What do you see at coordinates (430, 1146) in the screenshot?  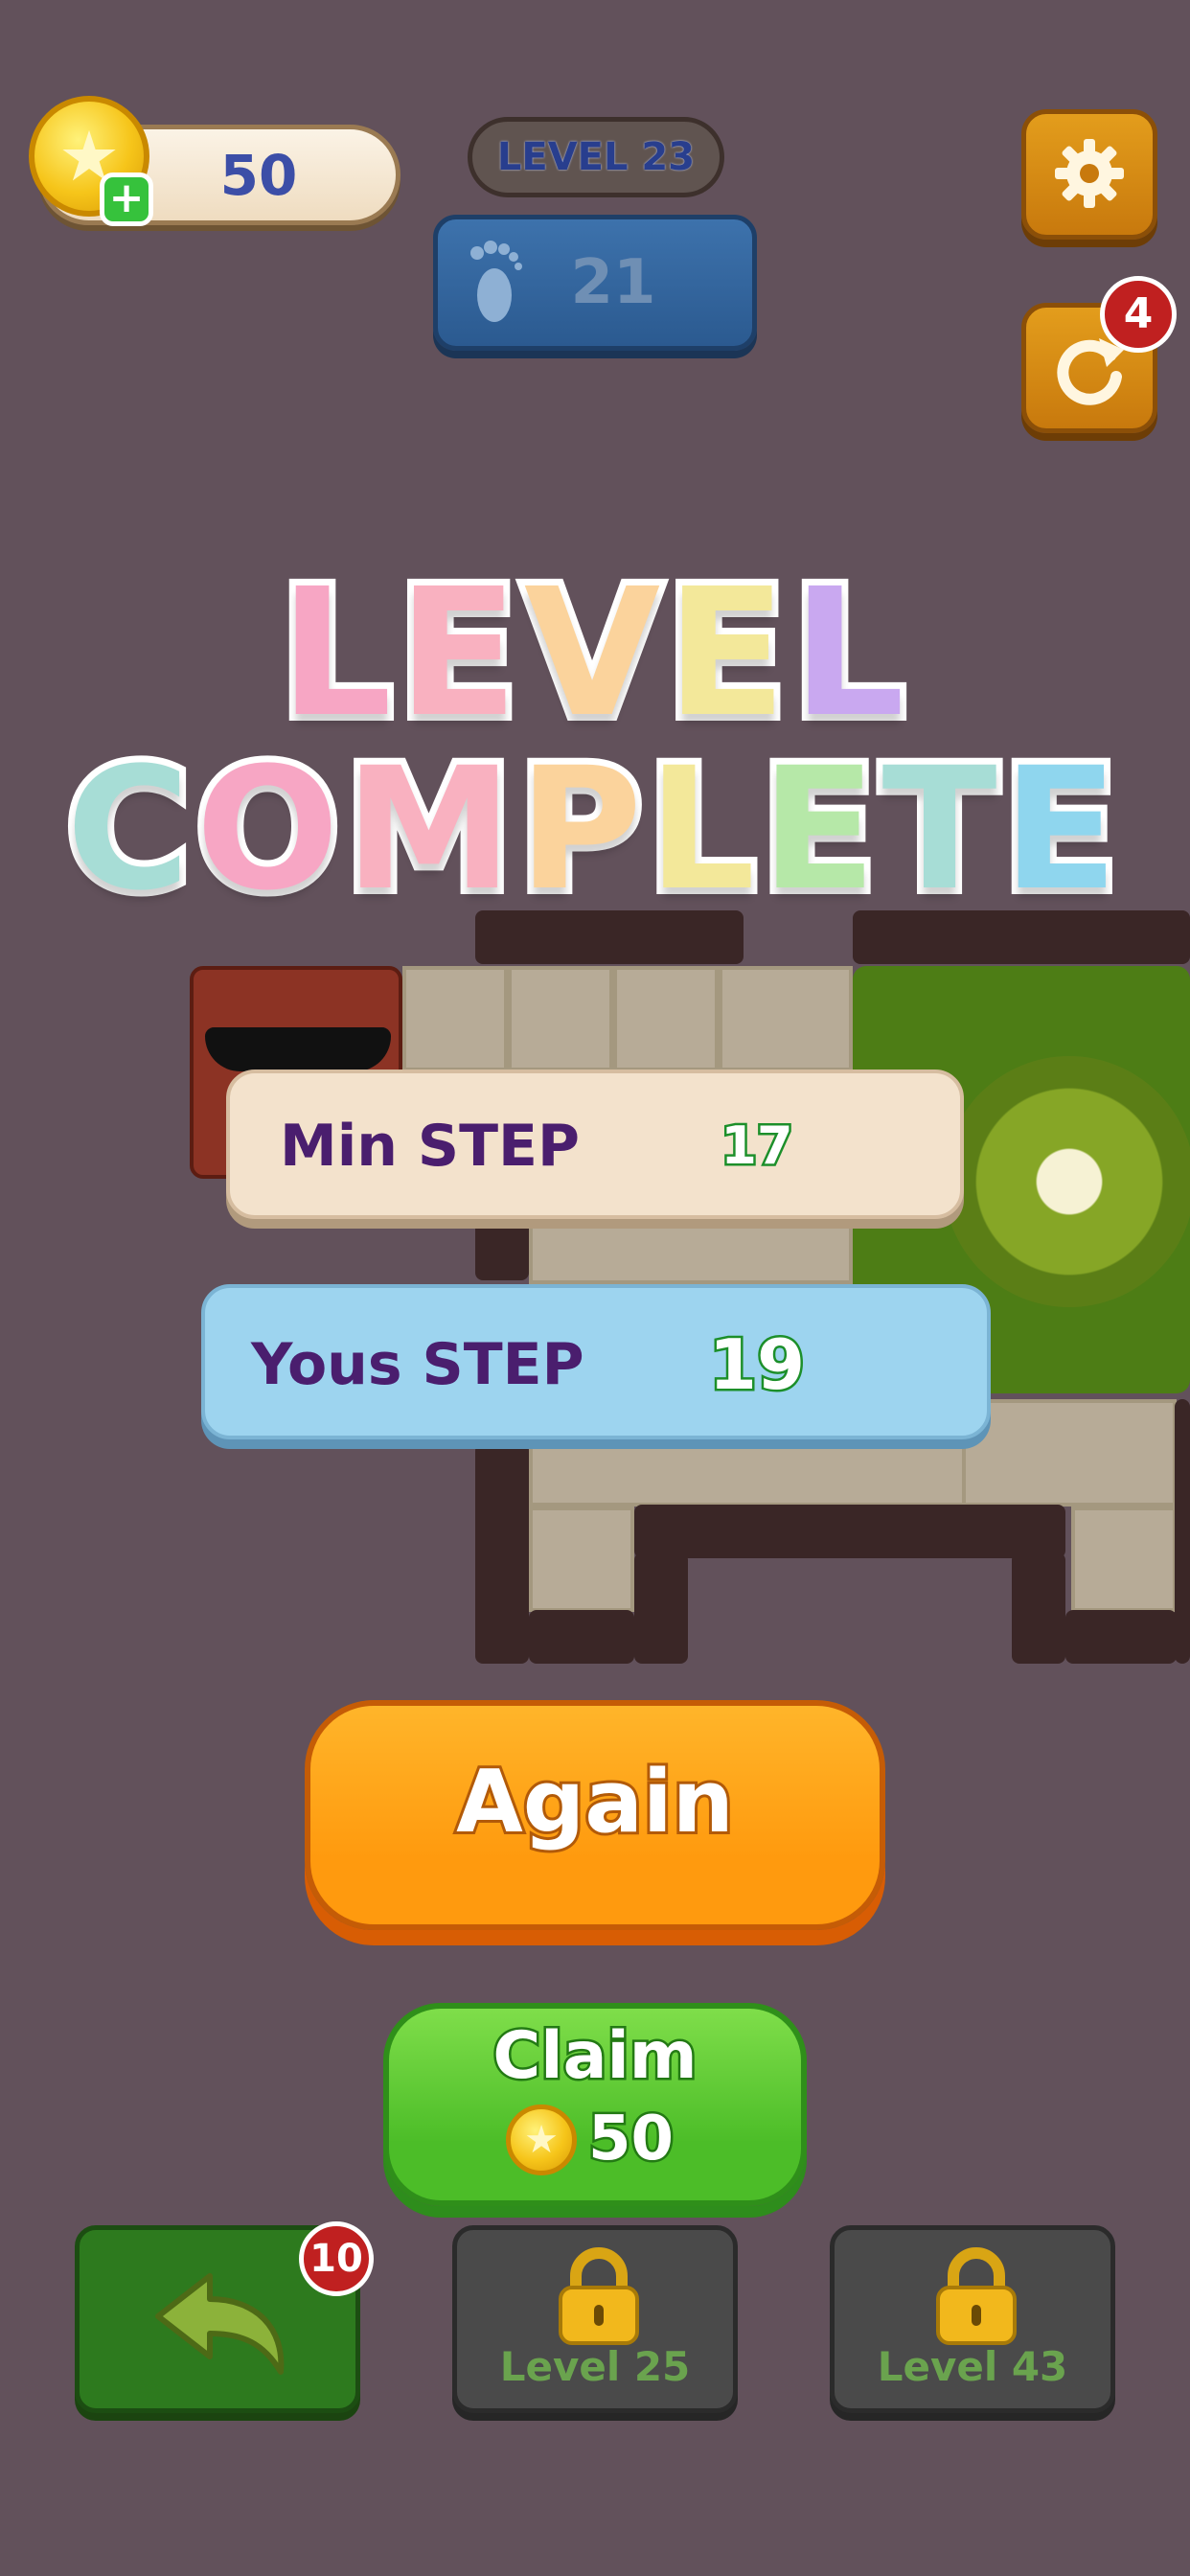 I see `min-step-label: Min STEP` at bounding box center [430, 1146].